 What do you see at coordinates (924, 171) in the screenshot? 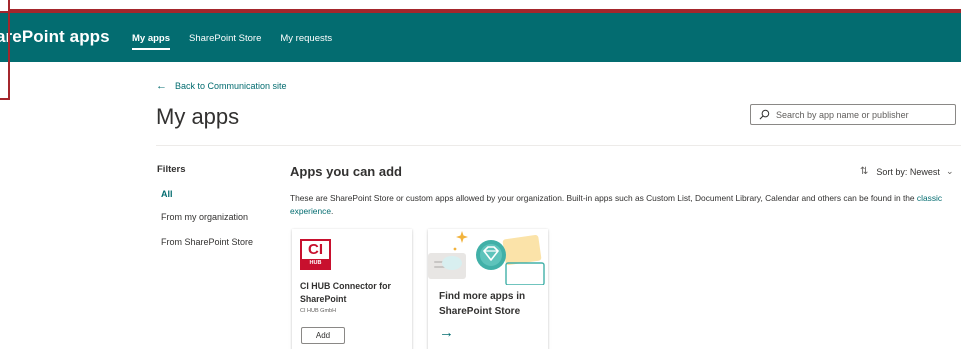
I see `sort-value: Newest` at bounding box center [924, 171].